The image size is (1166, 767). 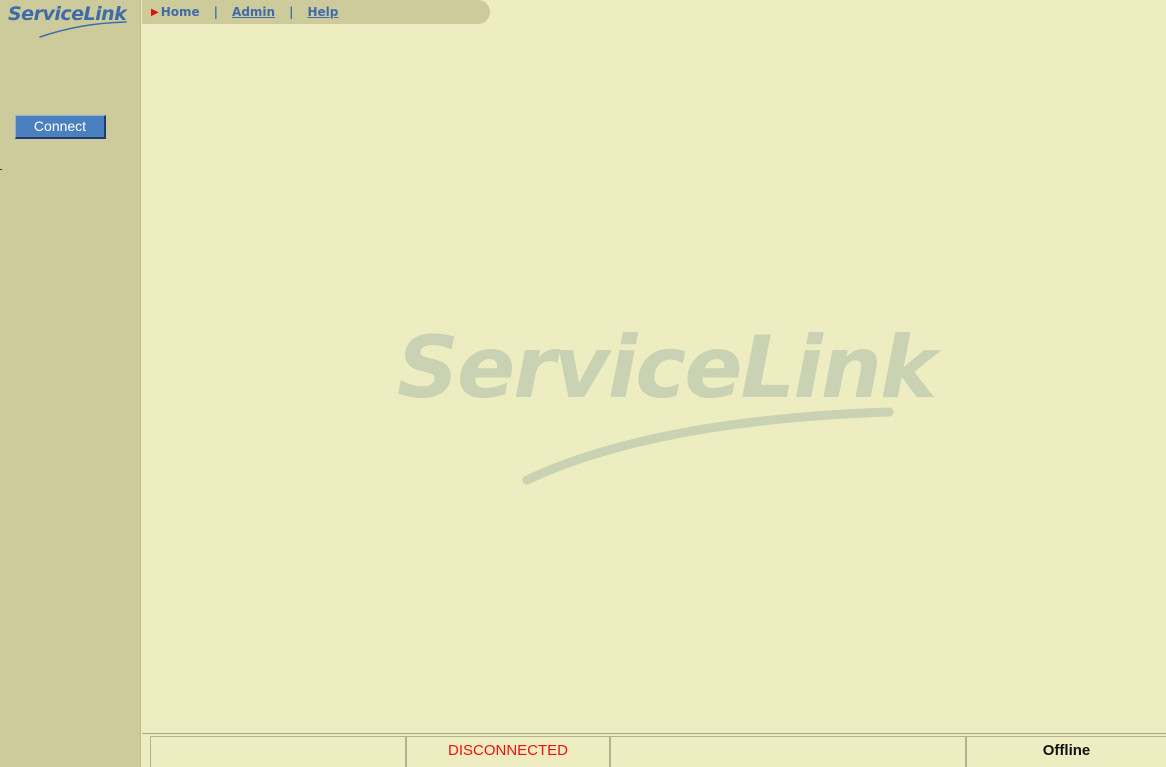 I want to click on status-bar: DISCONNECTED Offline, so click(x=654, y=750).